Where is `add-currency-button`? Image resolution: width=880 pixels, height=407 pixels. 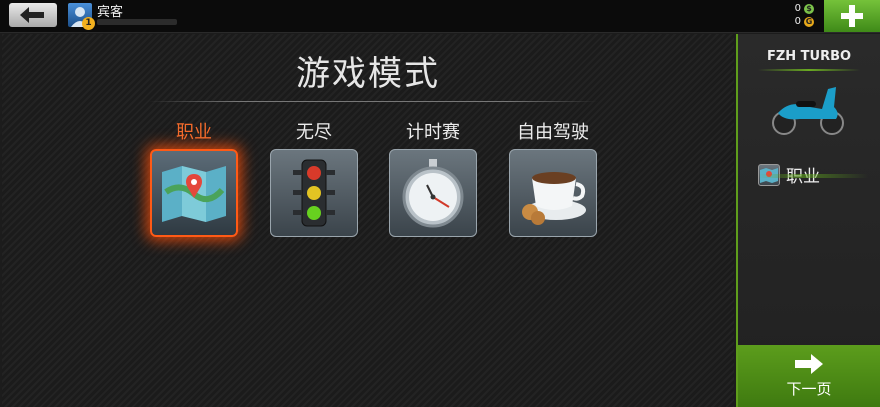
add-currency-button is located at coordinates (852, 16).